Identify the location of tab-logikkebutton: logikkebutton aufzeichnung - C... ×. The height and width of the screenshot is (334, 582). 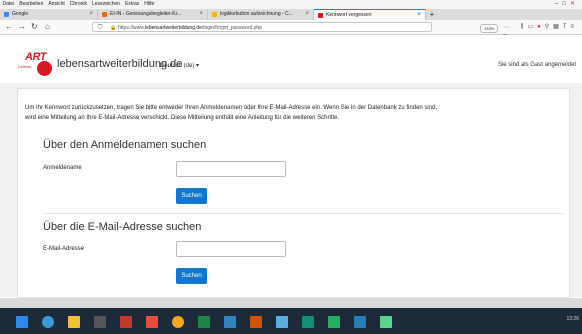
(261, 14).